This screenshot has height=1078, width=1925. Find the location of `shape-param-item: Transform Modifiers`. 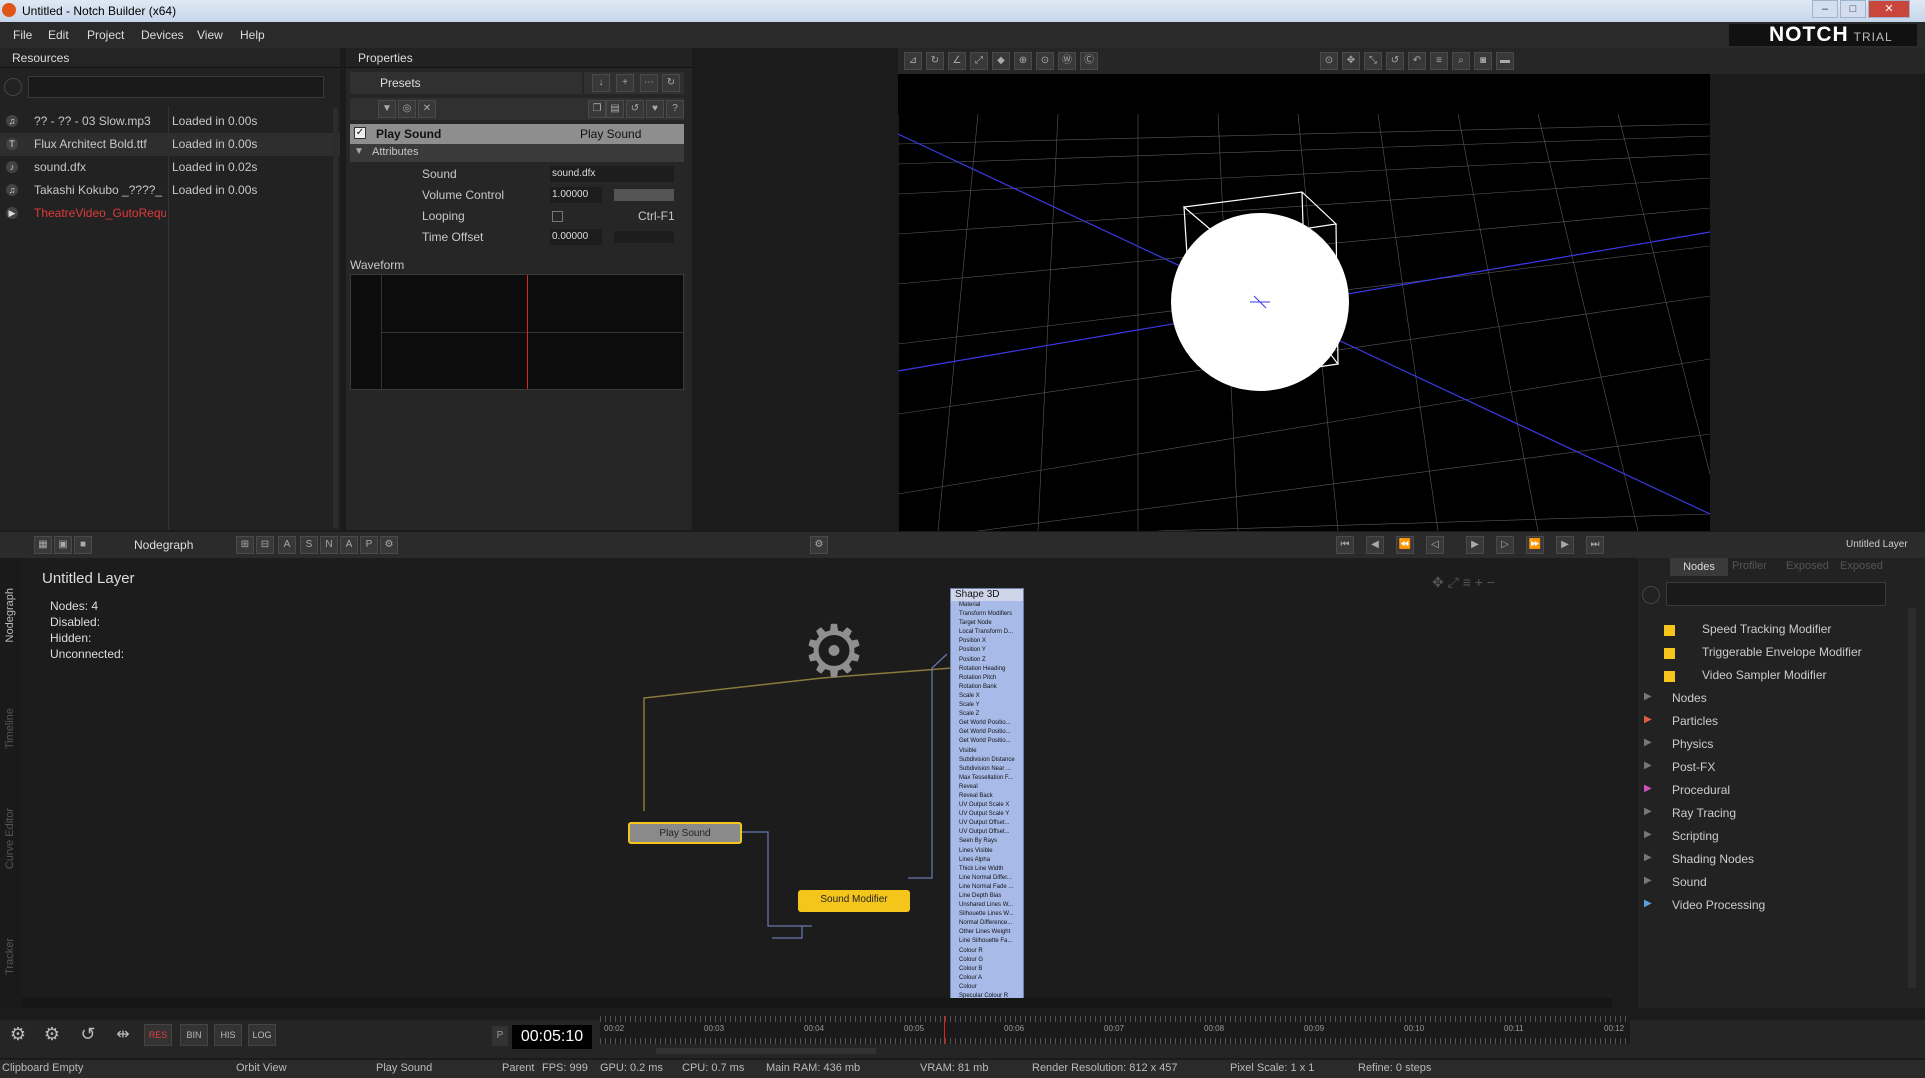

shape-param-item: Transform Modifiers is located at coordinates (991, 614).